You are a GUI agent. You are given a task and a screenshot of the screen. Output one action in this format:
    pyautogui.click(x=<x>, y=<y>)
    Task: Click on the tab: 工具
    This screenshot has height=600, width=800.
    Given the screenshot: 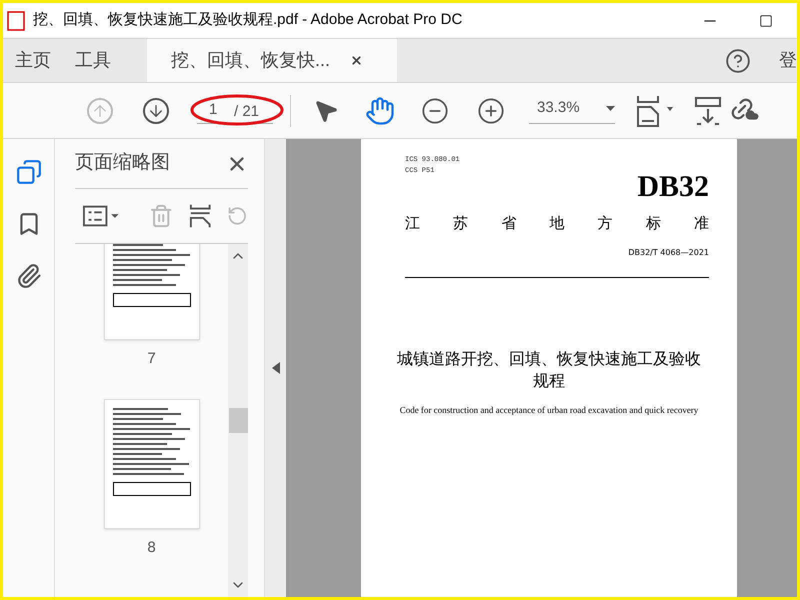 What is the action you would take?
    pyautogui.click(x=93, y=60)
    